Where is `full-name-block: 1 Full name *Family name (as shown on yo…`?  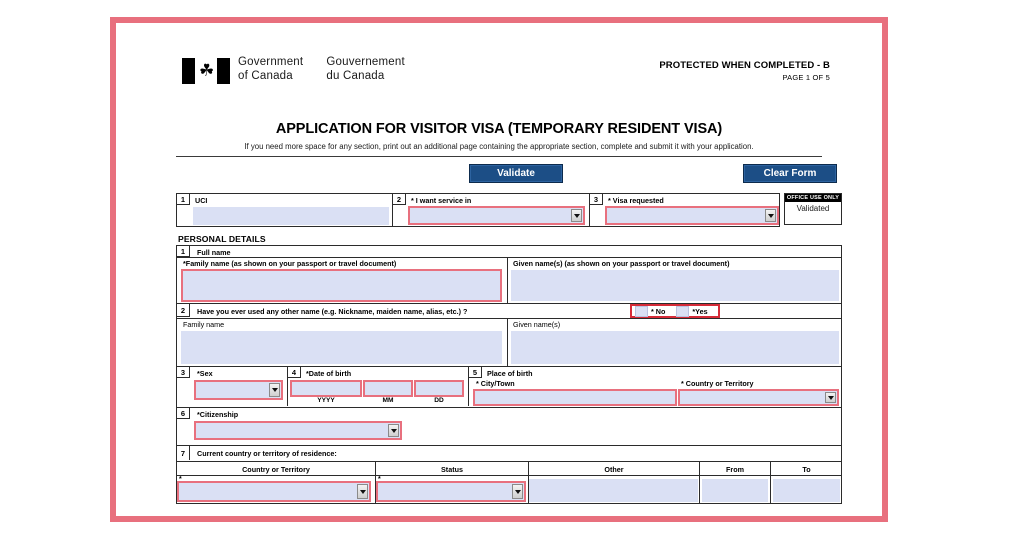 full-name-block: 1 Full name *Family name (as shown on yo… is located at coordinates (509, 274).